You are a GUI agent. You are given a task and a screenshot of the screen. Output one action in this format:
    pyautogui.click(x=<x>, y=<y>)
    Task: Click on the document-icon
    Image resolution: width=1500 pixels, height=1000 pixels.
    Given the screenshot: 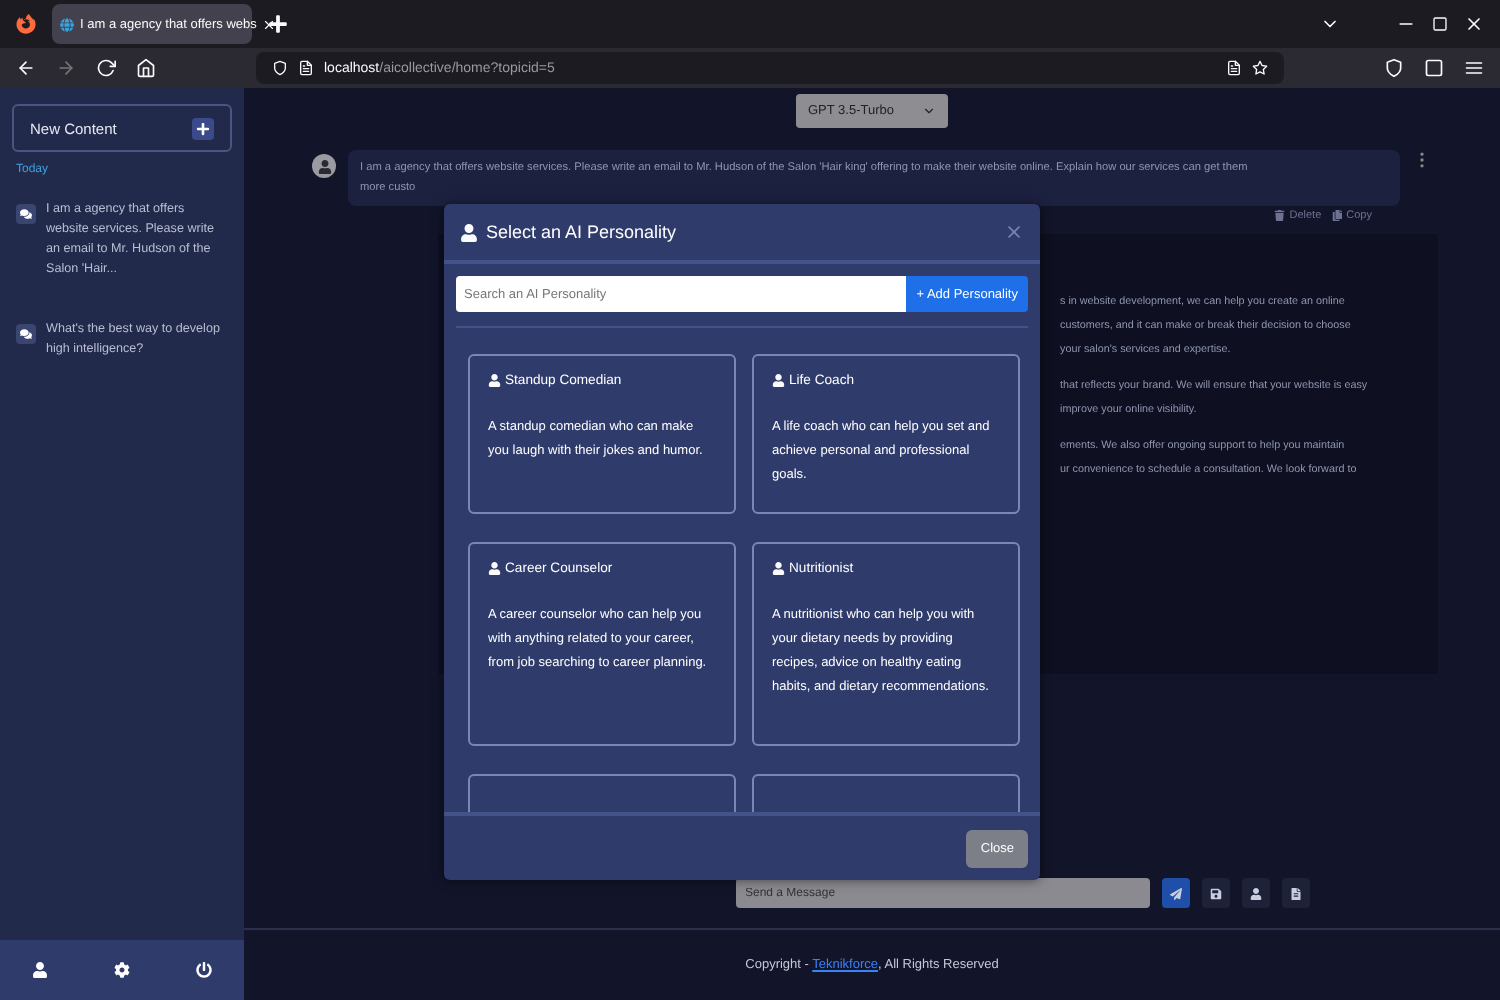 What is the action you would take?
    pyautogui.click(x=1295, y=893)
    